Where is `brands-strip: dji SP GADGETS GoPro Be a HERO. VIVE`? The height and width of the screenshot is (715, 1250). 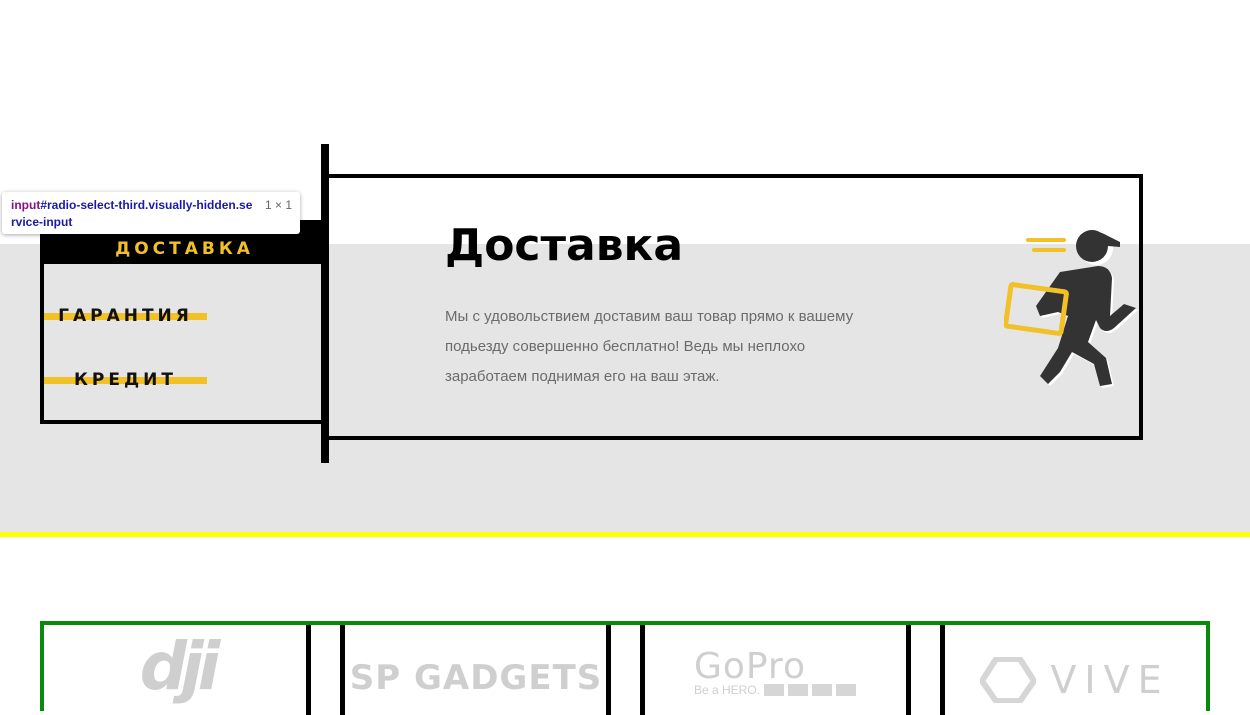
brands-strip: dji SP GADGETS GoPro Be a HERO. VIVE is located at coordinates (625, 668).